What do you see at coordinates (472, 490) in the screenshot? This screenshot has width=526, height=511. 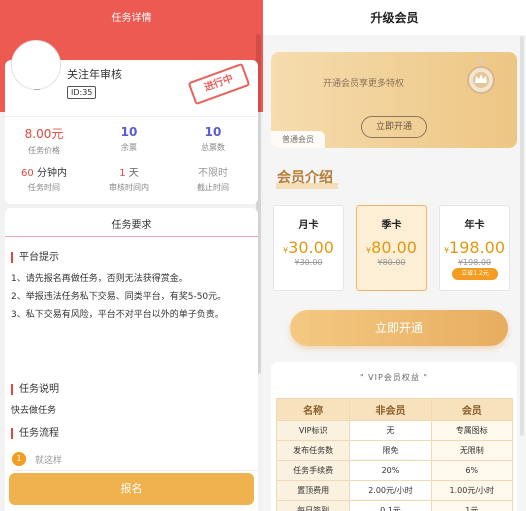 I see `table-cell: 1.00元/小时` at bounding box center [472, 490].